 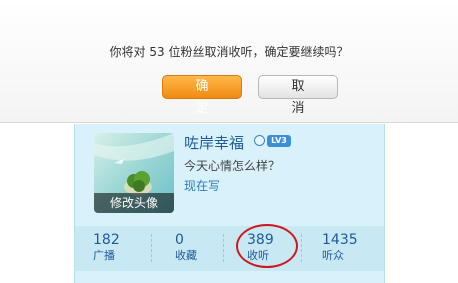 I want to click on mood-prompt: 今天心情怎么样？, so click(x=232, y=166).